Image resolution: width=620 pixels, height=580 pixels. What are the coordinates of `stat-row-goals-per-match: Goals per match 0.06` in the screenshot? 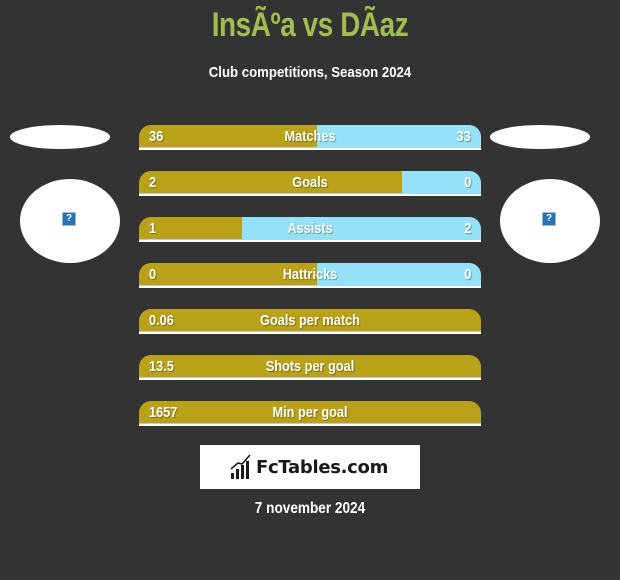 It's located at (310, 321).